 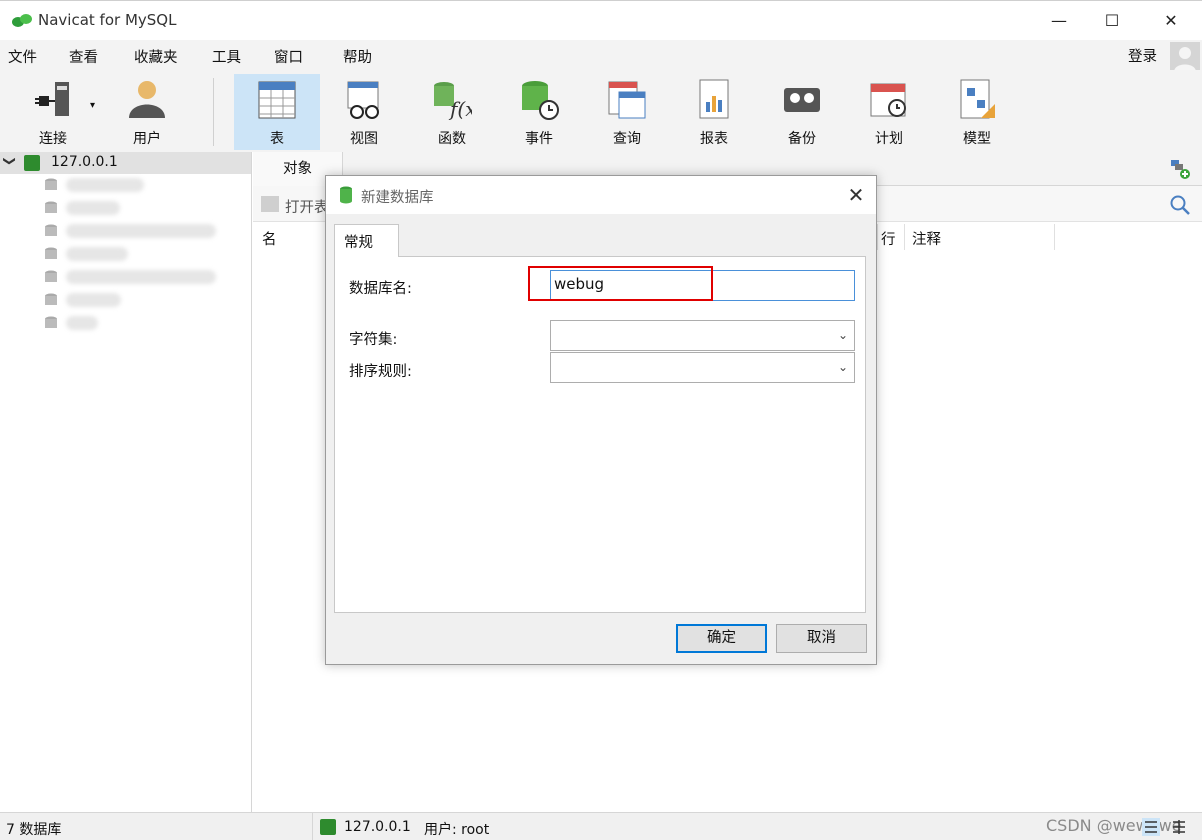 I want to click on list-view-icon, so click(x=1151, y=827).